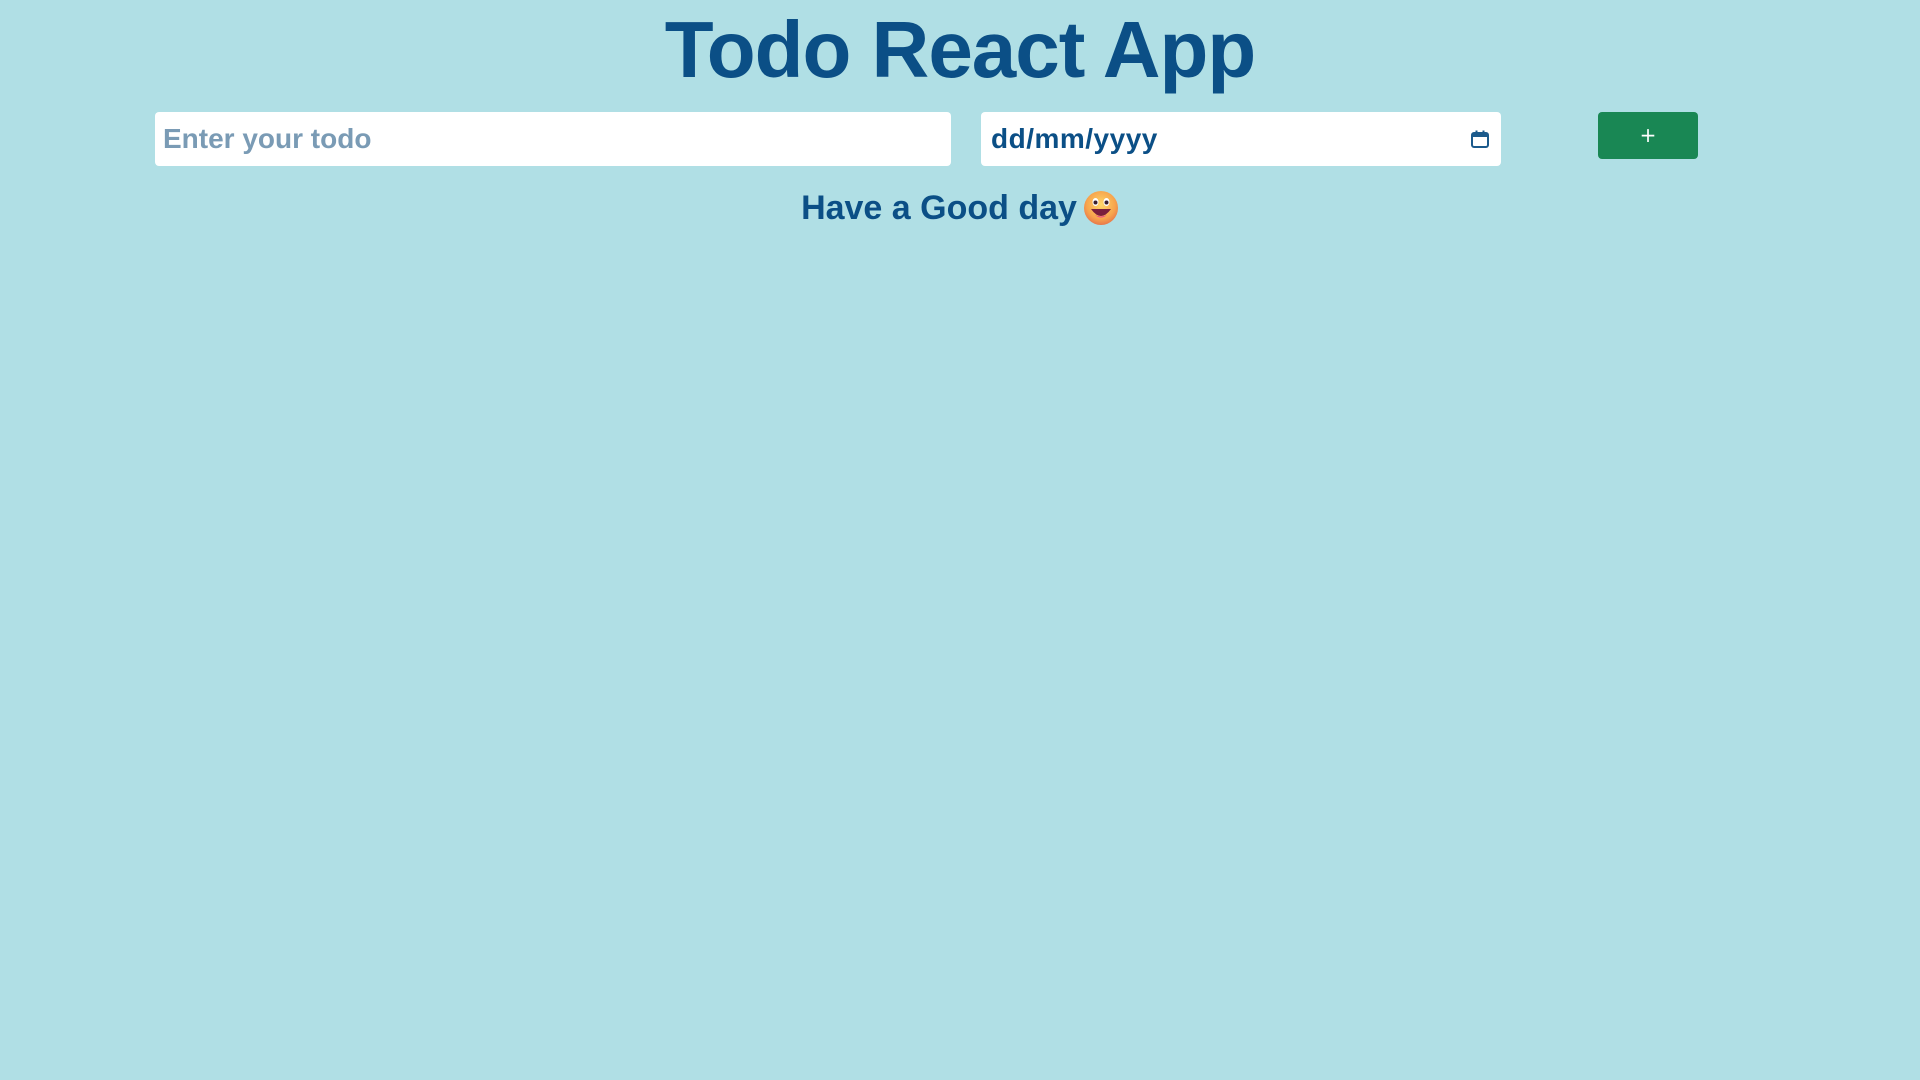 This screenshot has width=1920, height=1080. I want to click on todo-input, so click(553, 139).